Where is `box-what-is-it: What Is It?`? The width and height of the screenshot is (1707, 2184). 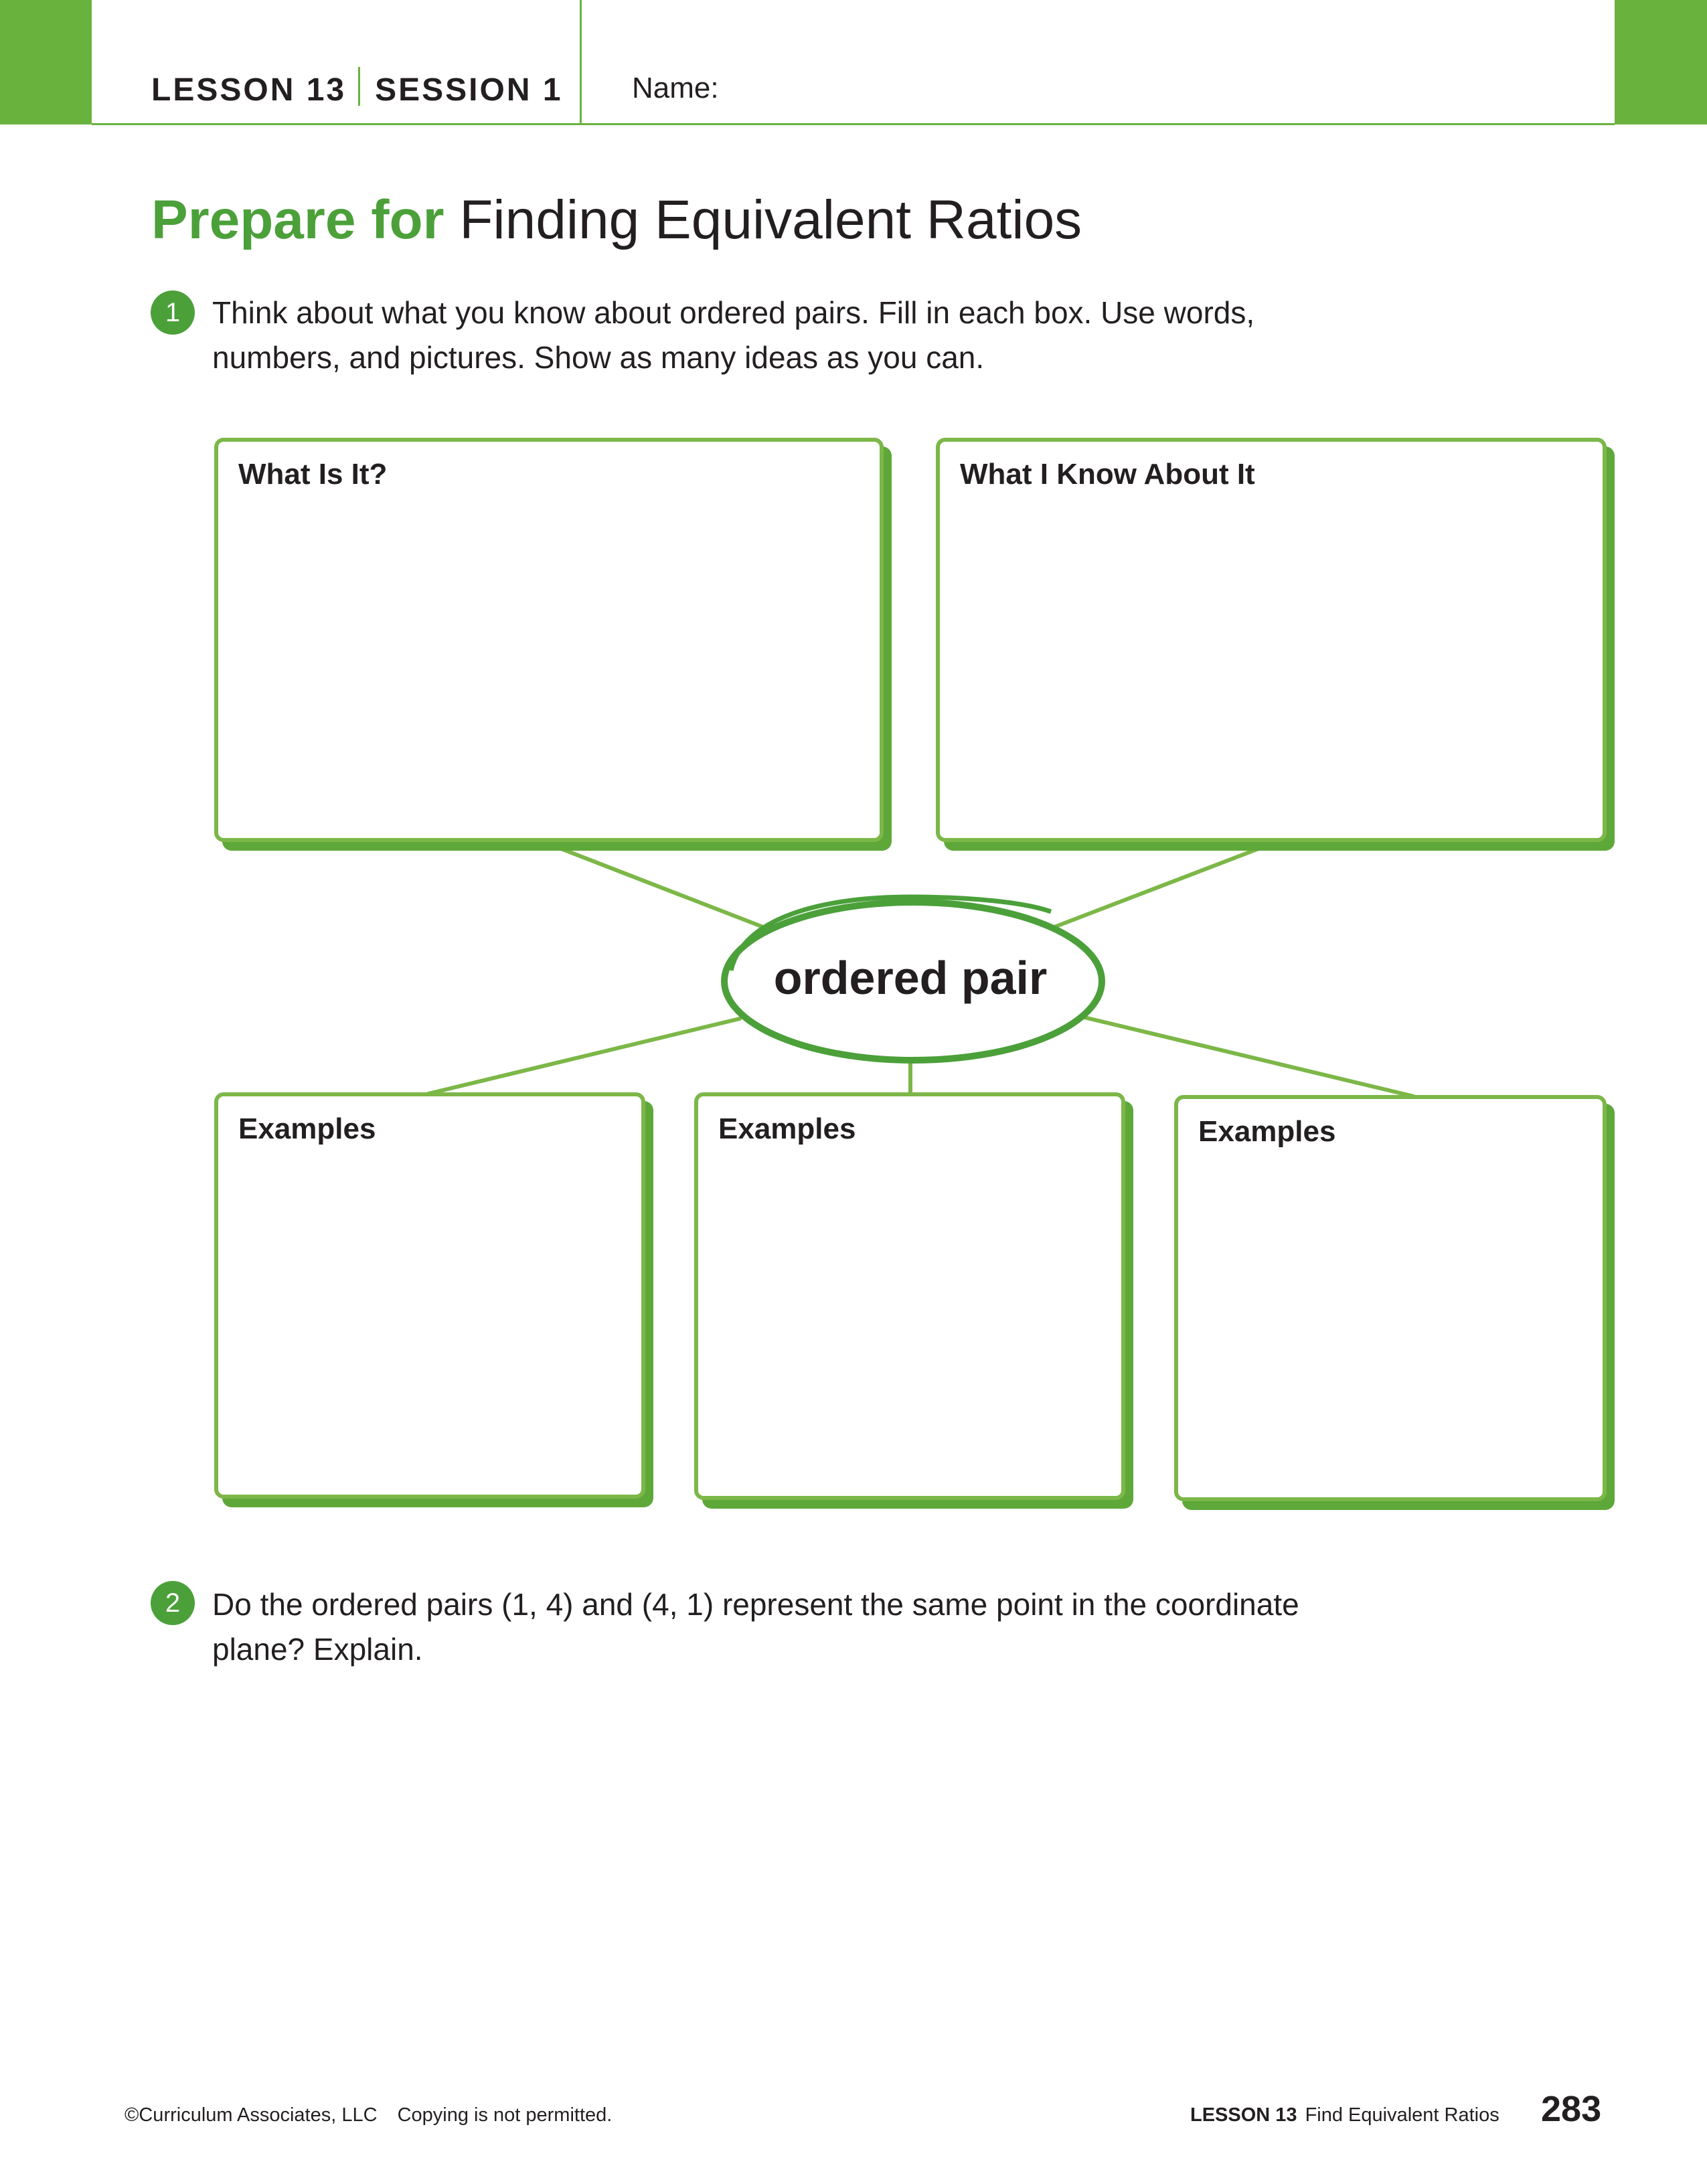 box-what-is-it: What Is It? is located at coordinates (553, 644).